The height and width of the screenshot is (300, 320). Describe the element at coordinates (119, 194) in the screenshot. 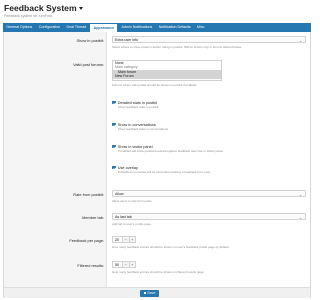

I see `select-value: Allow` at that location.